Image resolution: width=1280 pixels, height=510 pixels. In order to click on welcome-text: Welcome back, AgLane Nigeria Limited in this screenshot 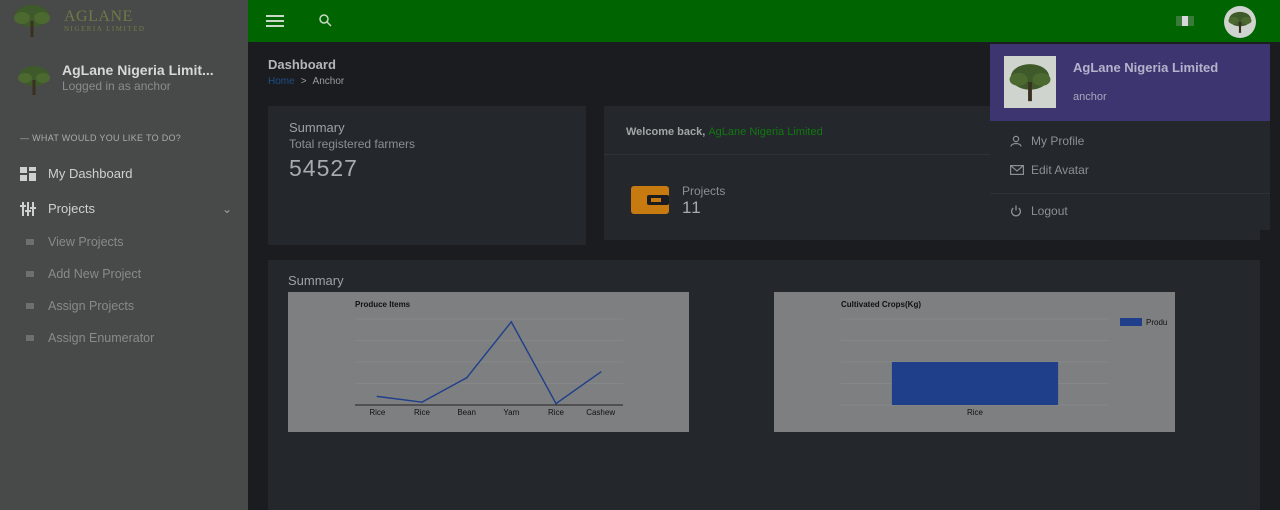, I will do `click(724, 132)`.